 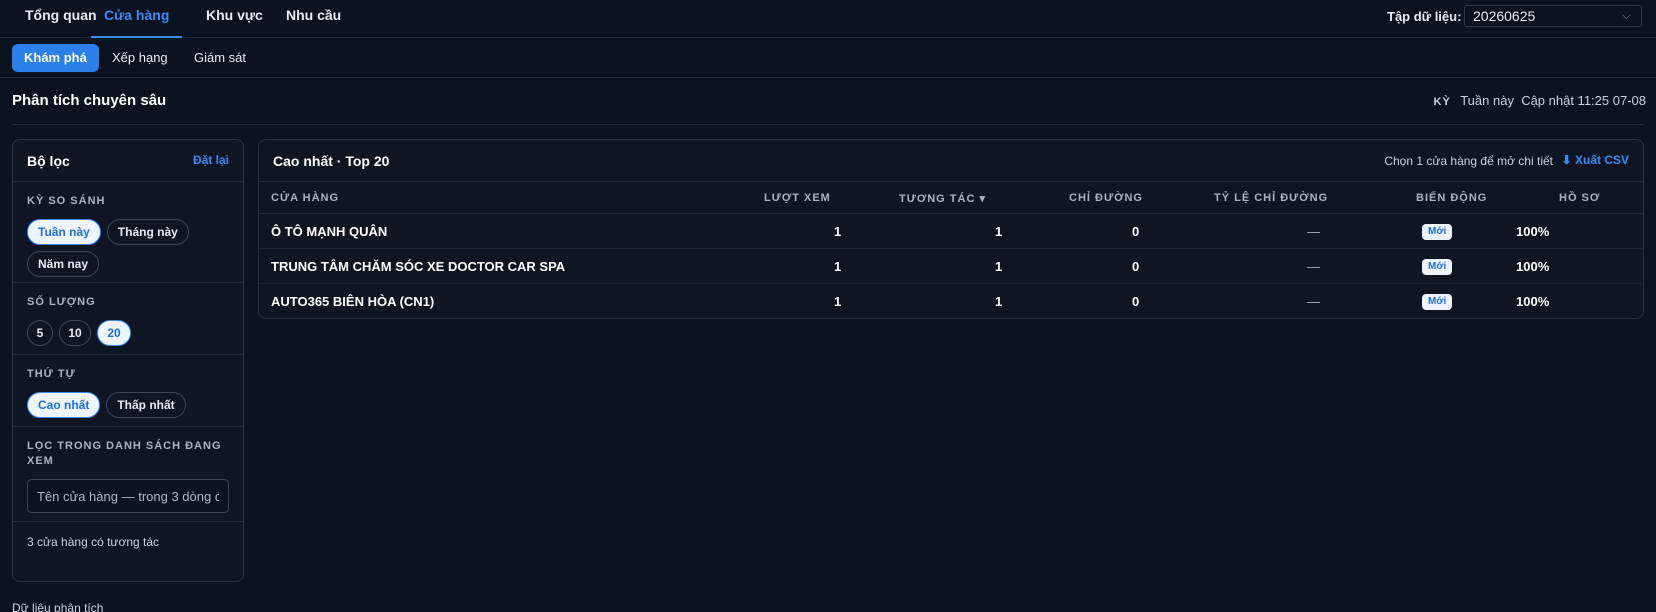 I want to click on col-directions: CHỈ ĐƯỜNG, so click(x=1106, y=198).